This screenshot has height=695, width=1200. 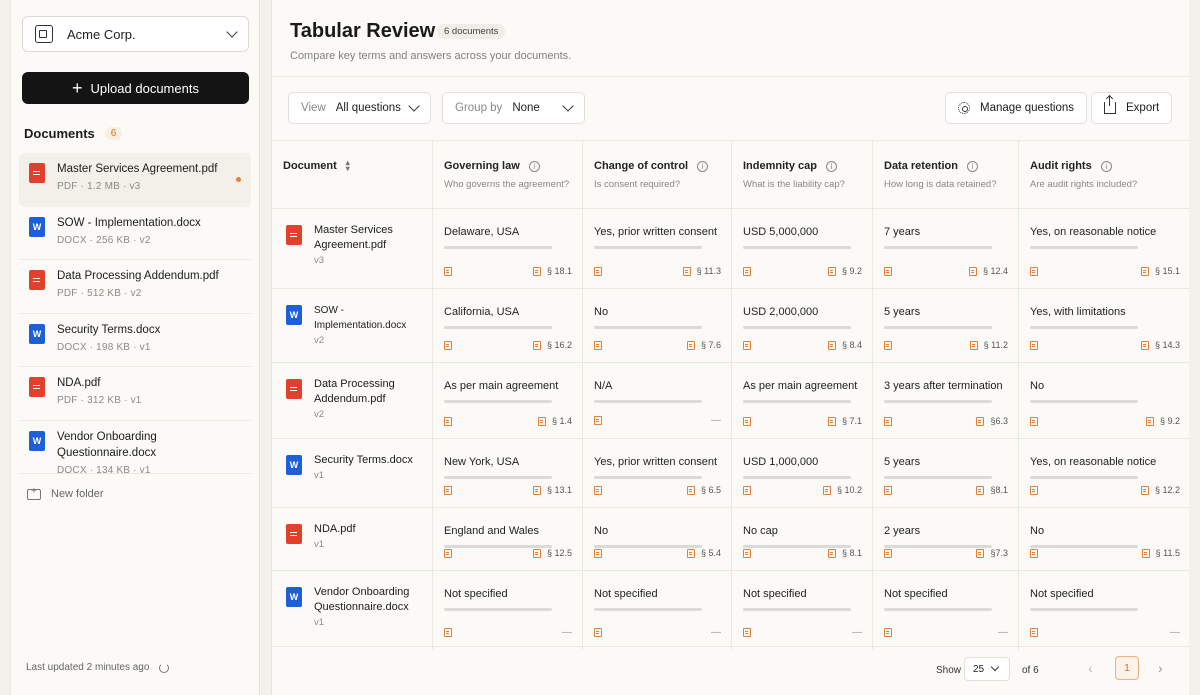 What do you see at coordinates (802, 248) in the screenshot?
I see `answer-cell: USD 5,000,000 § 9.2` at bounding box center [802, 248].